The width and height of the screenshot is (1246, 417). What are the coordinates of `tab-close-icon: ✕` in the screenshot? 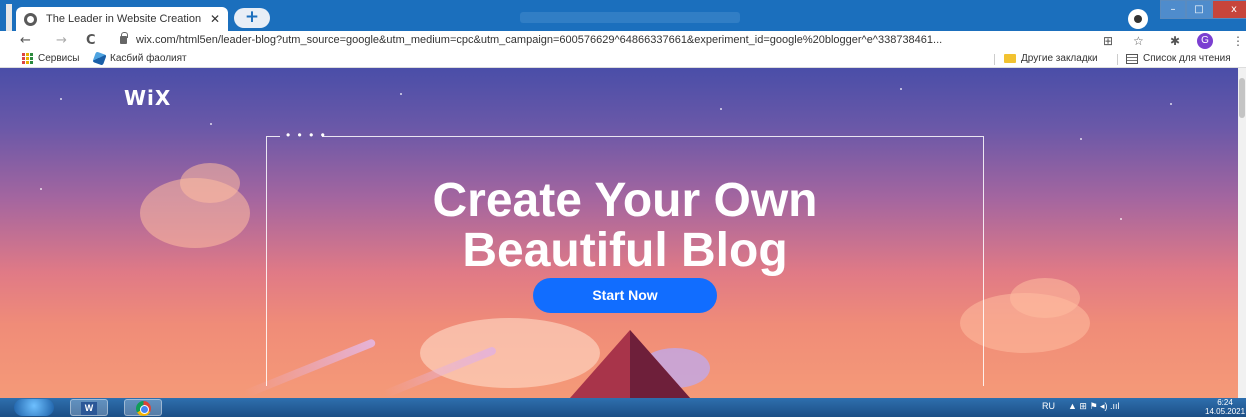 It's located at (215, 19).